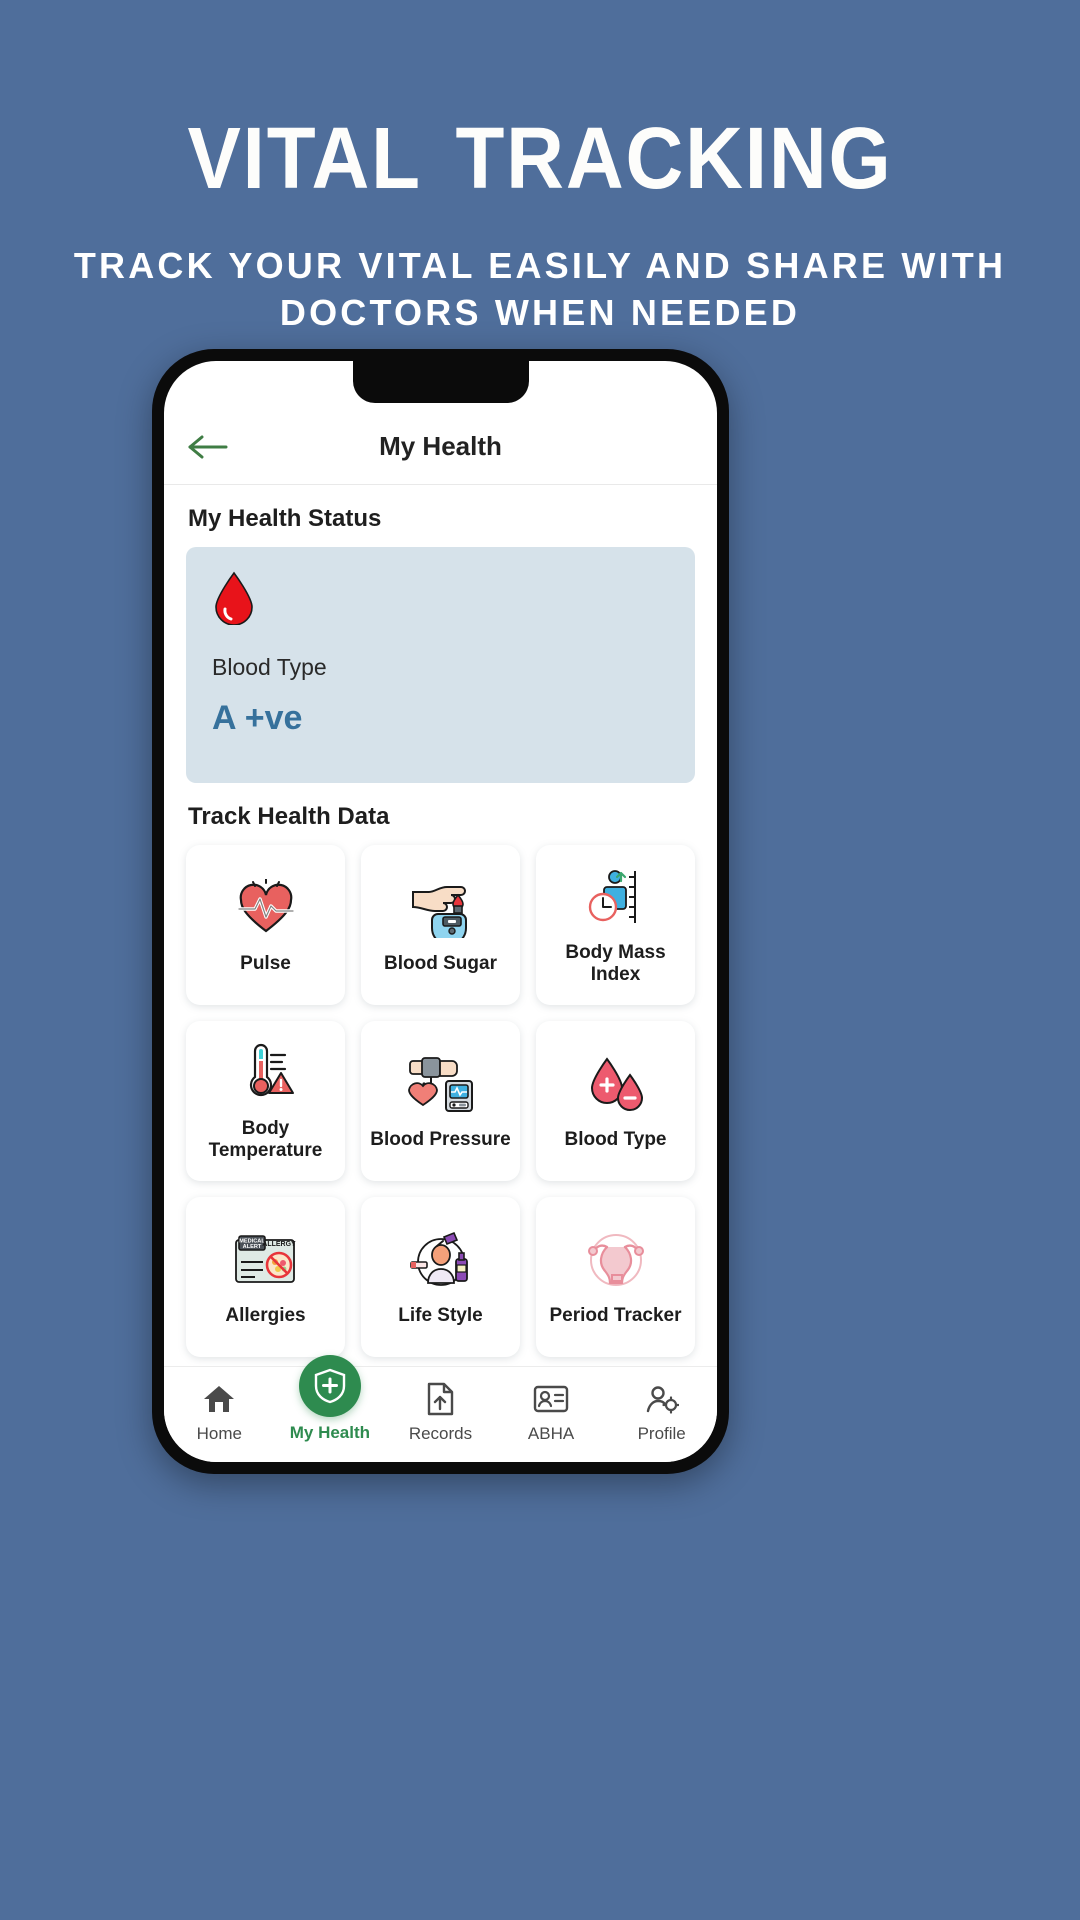  I want to click on tile-body-mass-index: Body Mass Index, so click(615, 925).